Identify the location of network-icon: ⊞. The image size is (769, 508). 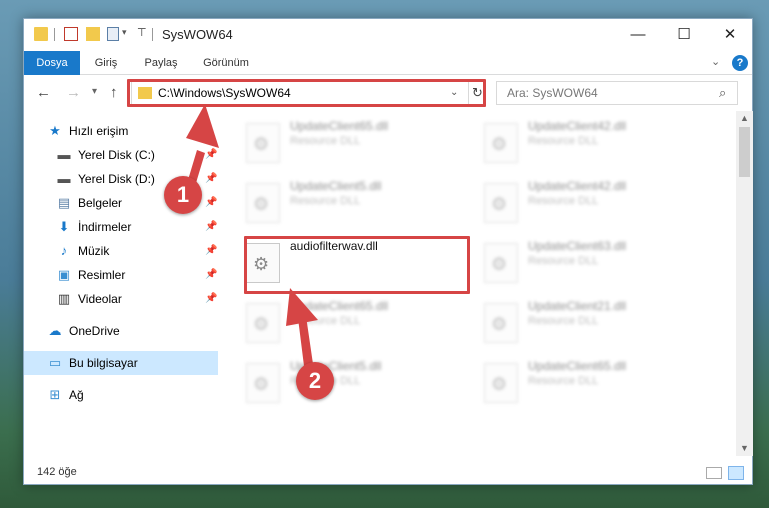
(55, 394).